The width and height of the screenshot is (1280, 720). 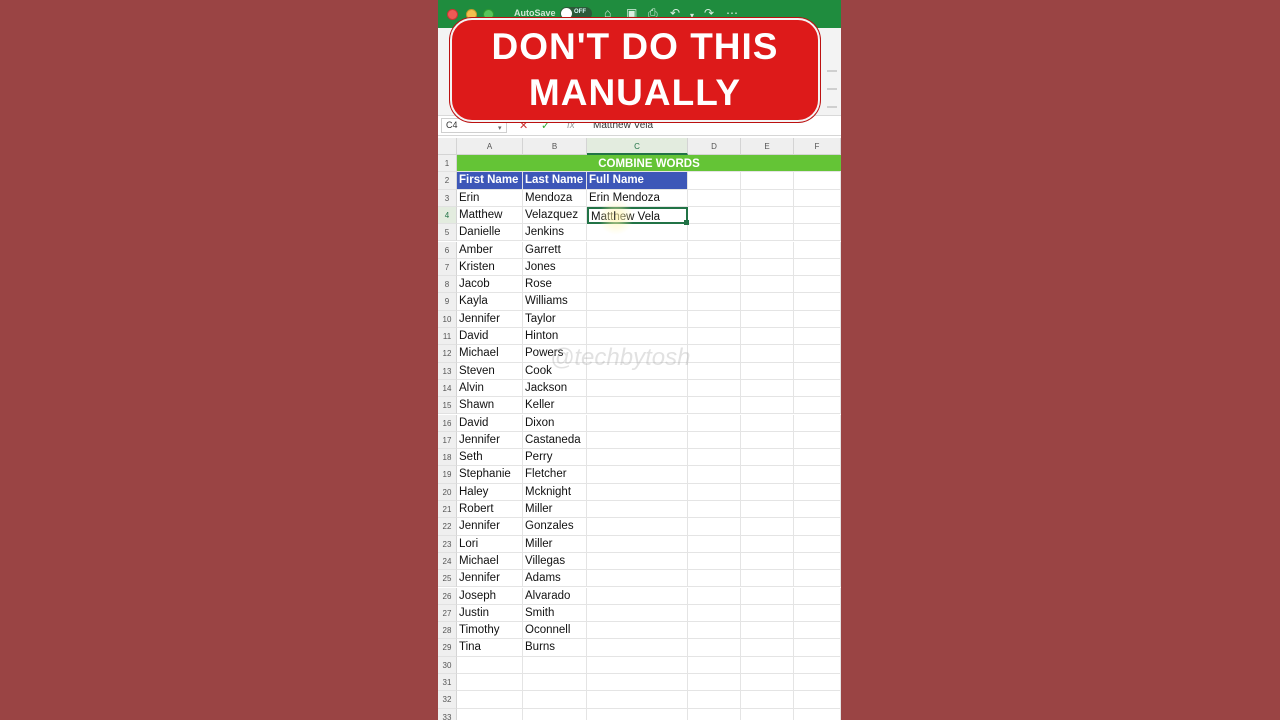 What do you see at coordinates (447, 388) in the screenshot?
I see `row-header: 14` at bounding box center [447, 388].